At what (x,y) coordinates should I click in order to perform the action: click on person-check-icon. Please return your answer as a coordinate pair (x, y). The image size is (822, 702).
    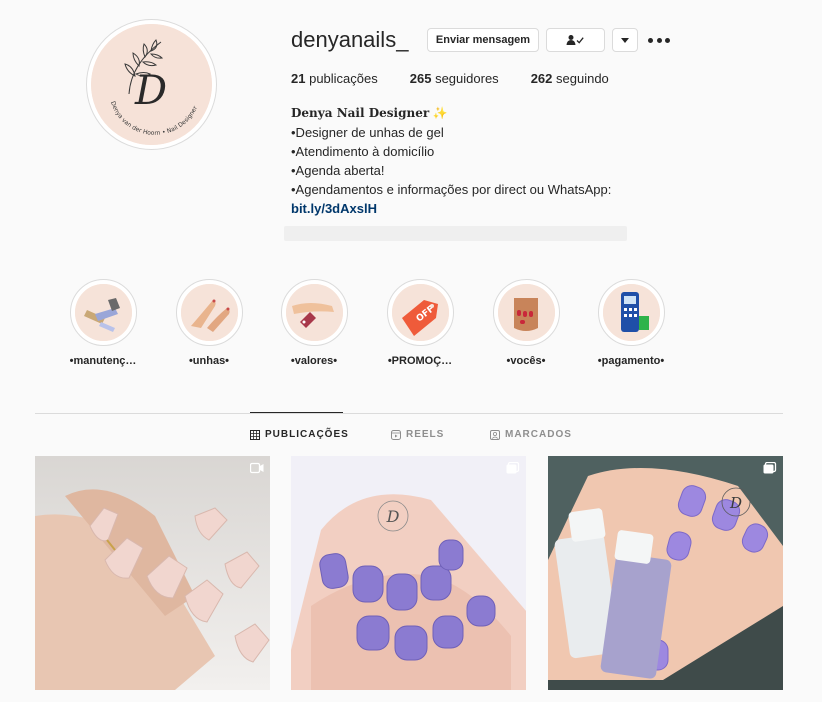
    Looking at the image, I should click on (575, 40).